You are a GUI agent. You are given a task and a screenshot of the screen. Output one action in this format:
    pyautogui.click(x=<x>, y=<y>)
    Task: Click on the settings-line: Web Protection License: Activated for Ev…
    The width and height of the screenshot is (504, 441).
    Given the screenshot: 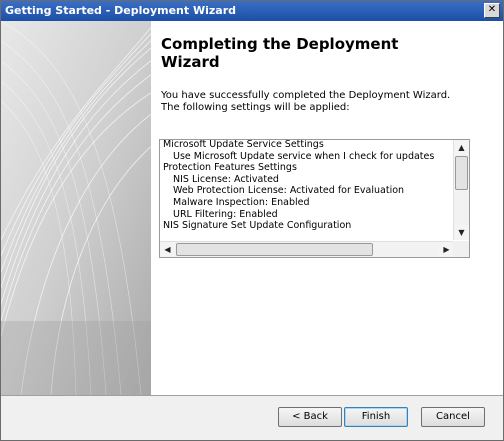 What is the action you would take?
    pyautogui.click(x=289, y=191)
    